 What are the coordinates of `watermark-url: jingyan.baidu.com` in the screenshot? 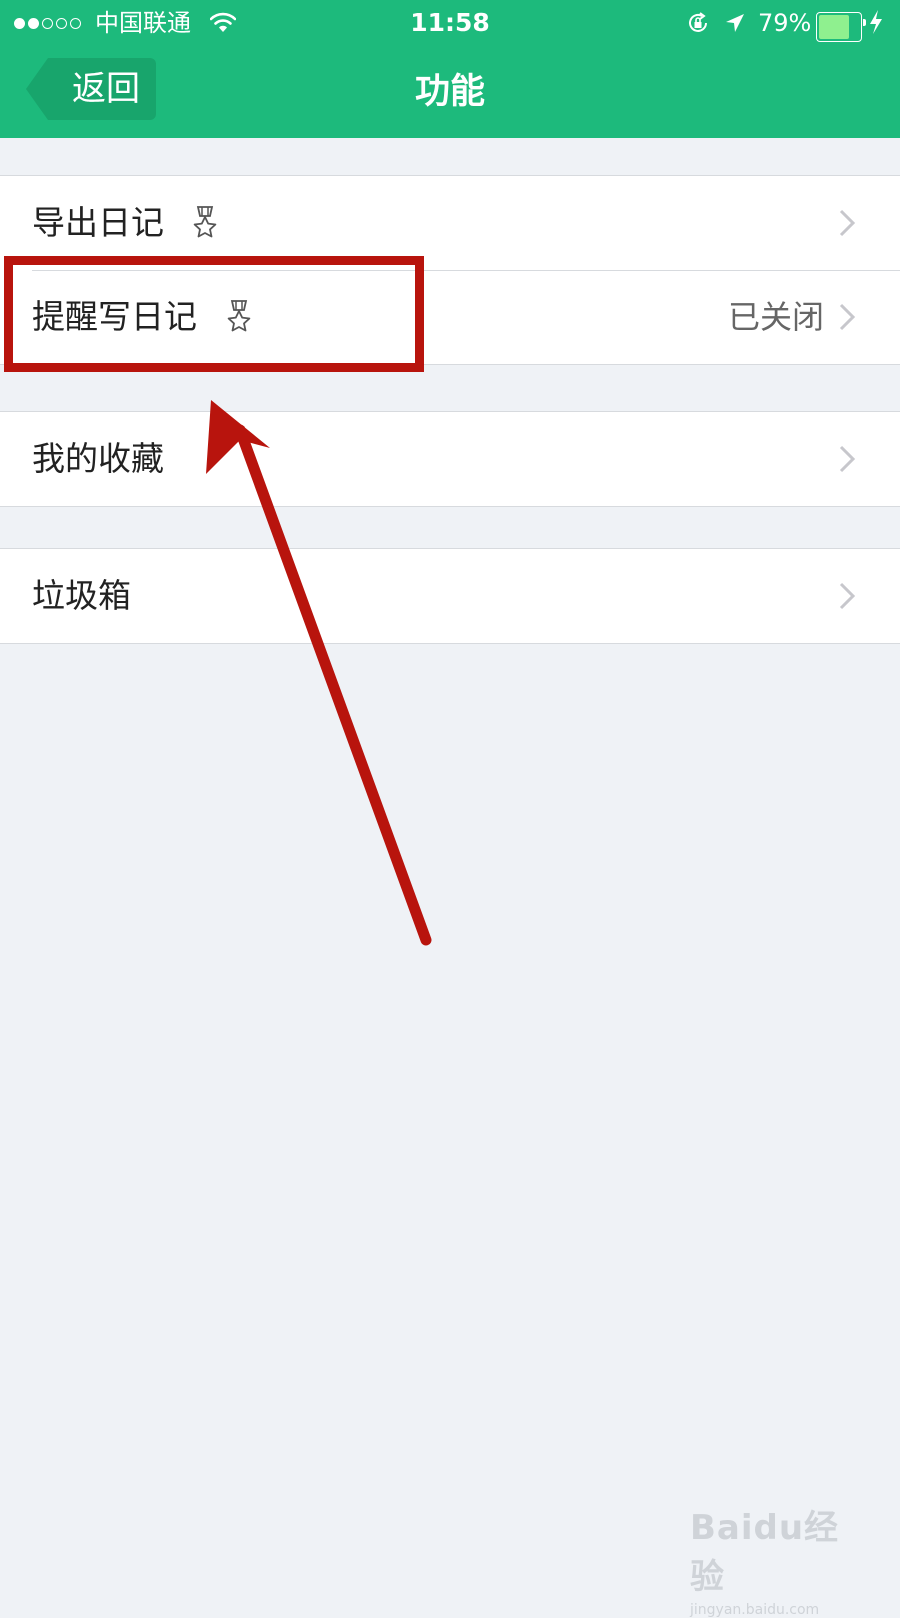 It's located at (755, 1610).